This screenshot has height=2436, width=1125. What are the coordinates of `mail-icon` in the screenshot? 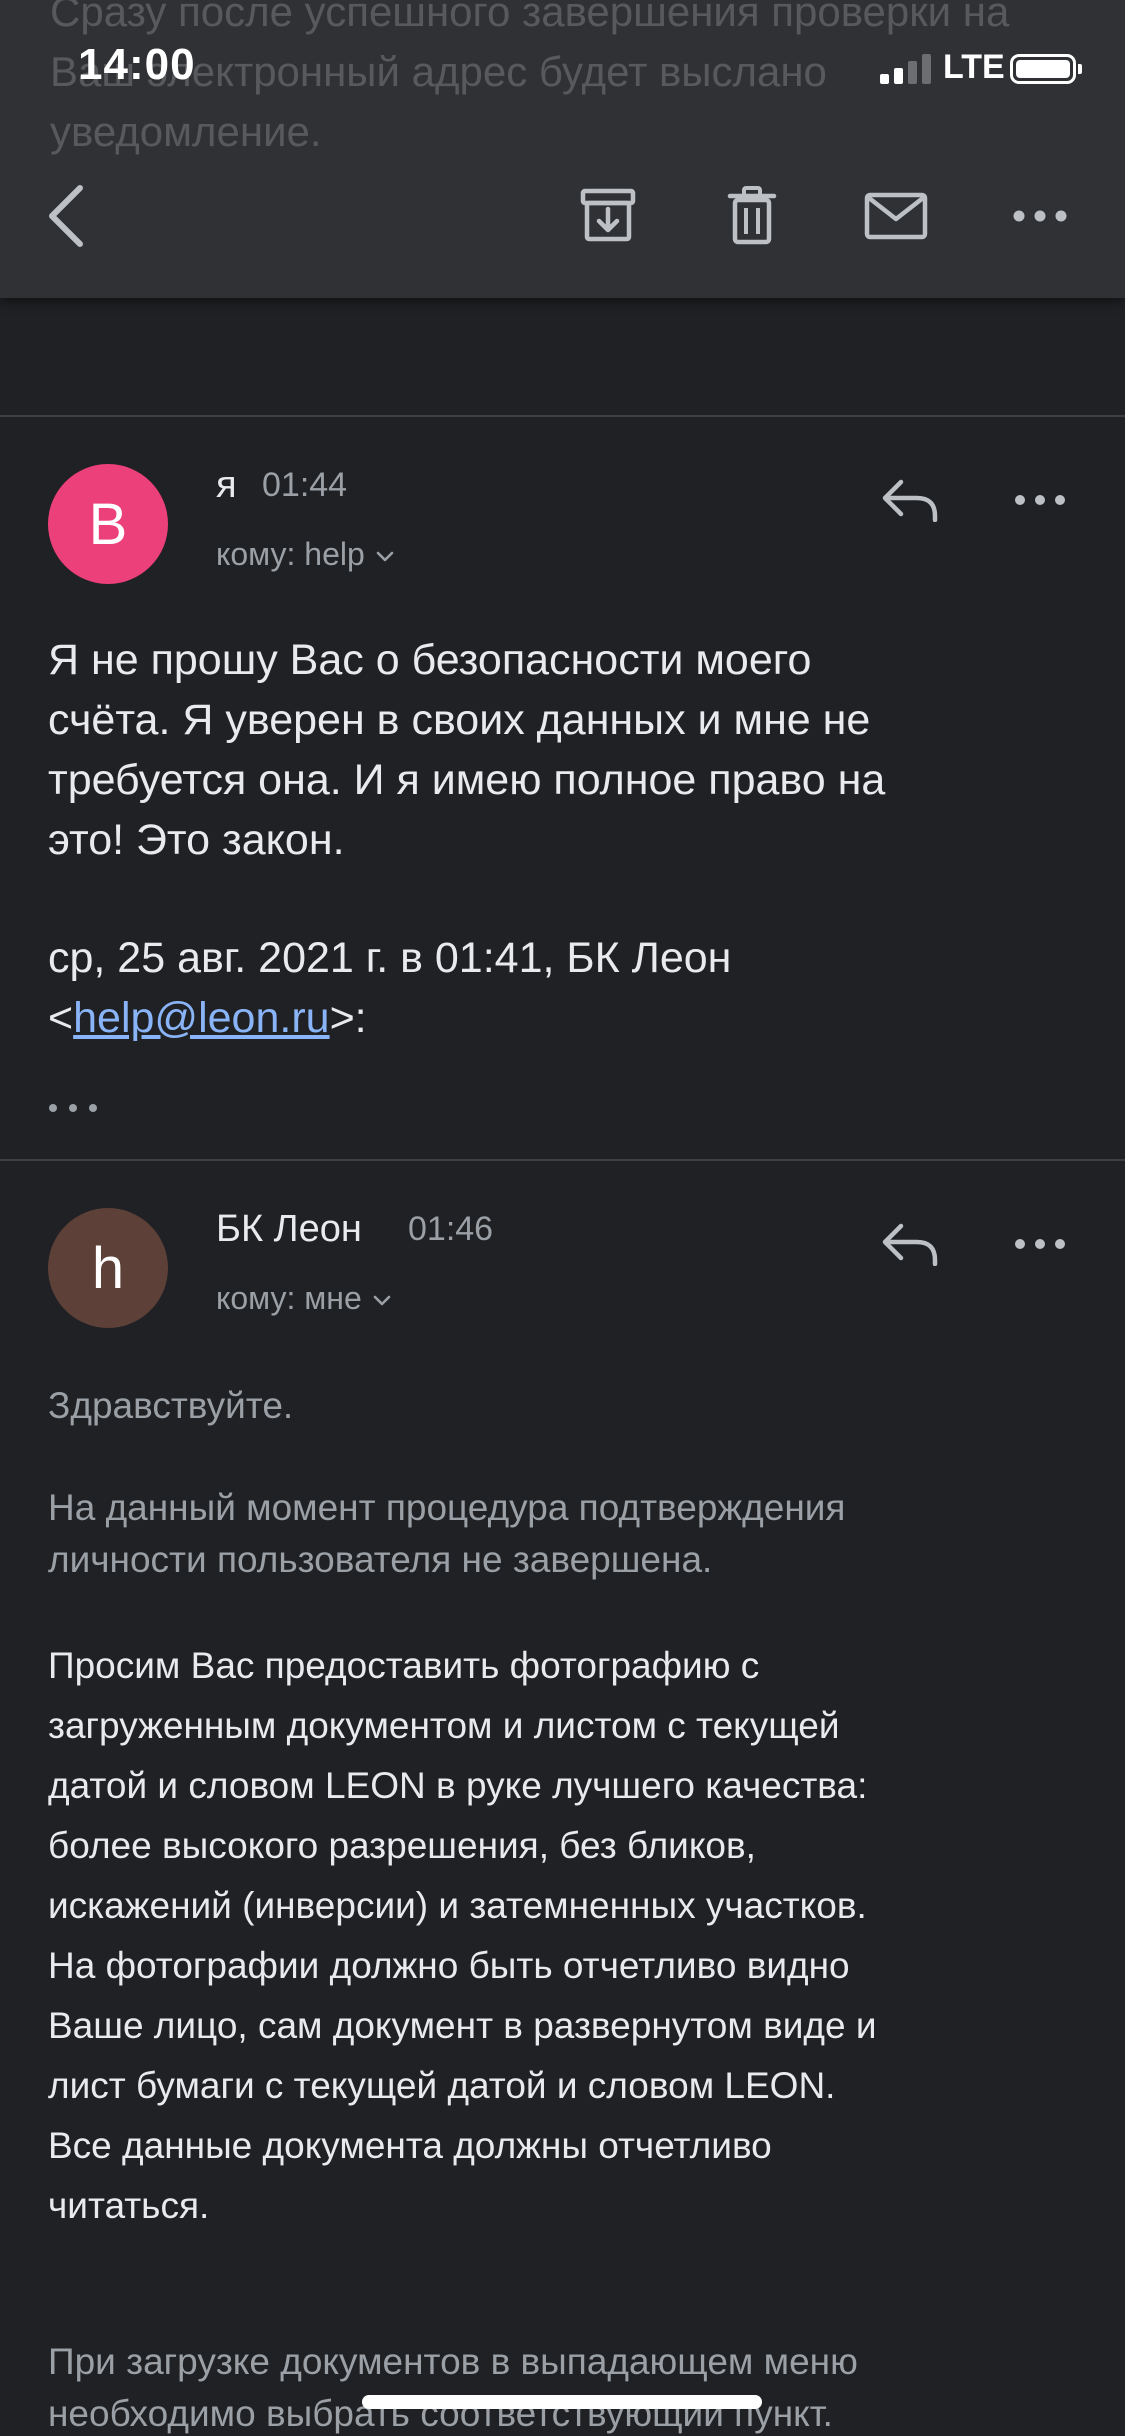 It's located at (896, 216).